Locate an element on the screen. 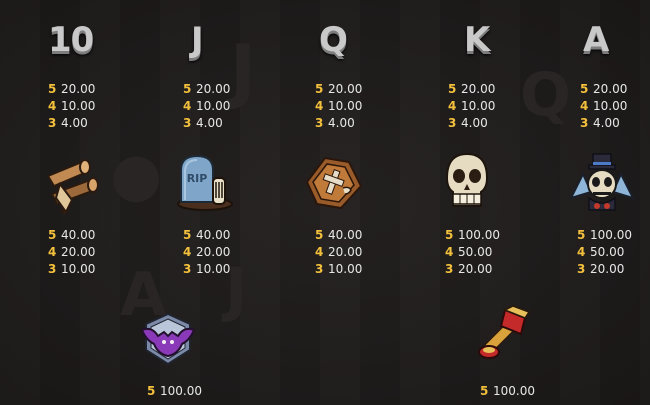 The image size is (650, 405). a-letter-icon: A is located at coordinates (596, 40).